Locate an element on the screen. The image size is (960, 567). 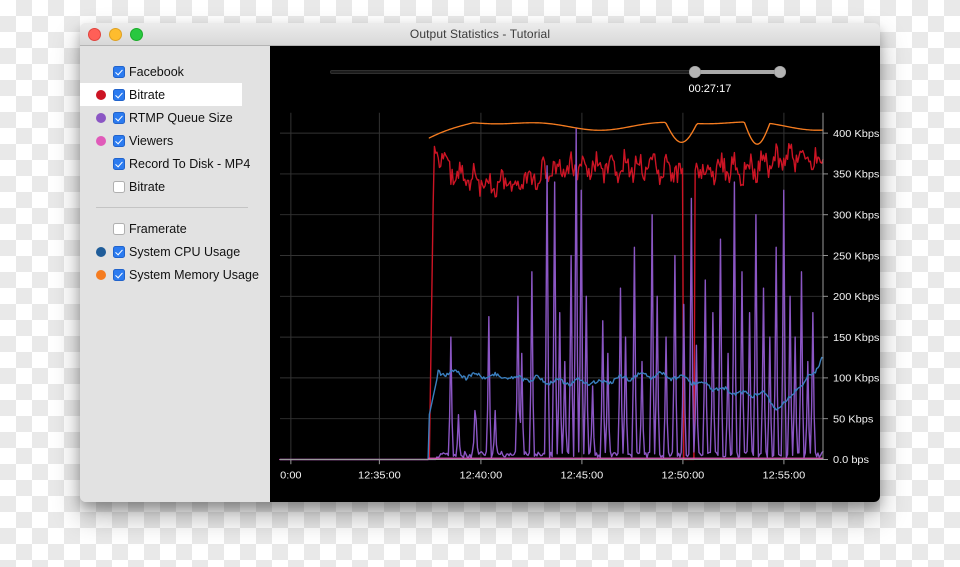
legend-item-rtmp-queue-size: RTMP Queue Size is located at coordinates (175, 117).